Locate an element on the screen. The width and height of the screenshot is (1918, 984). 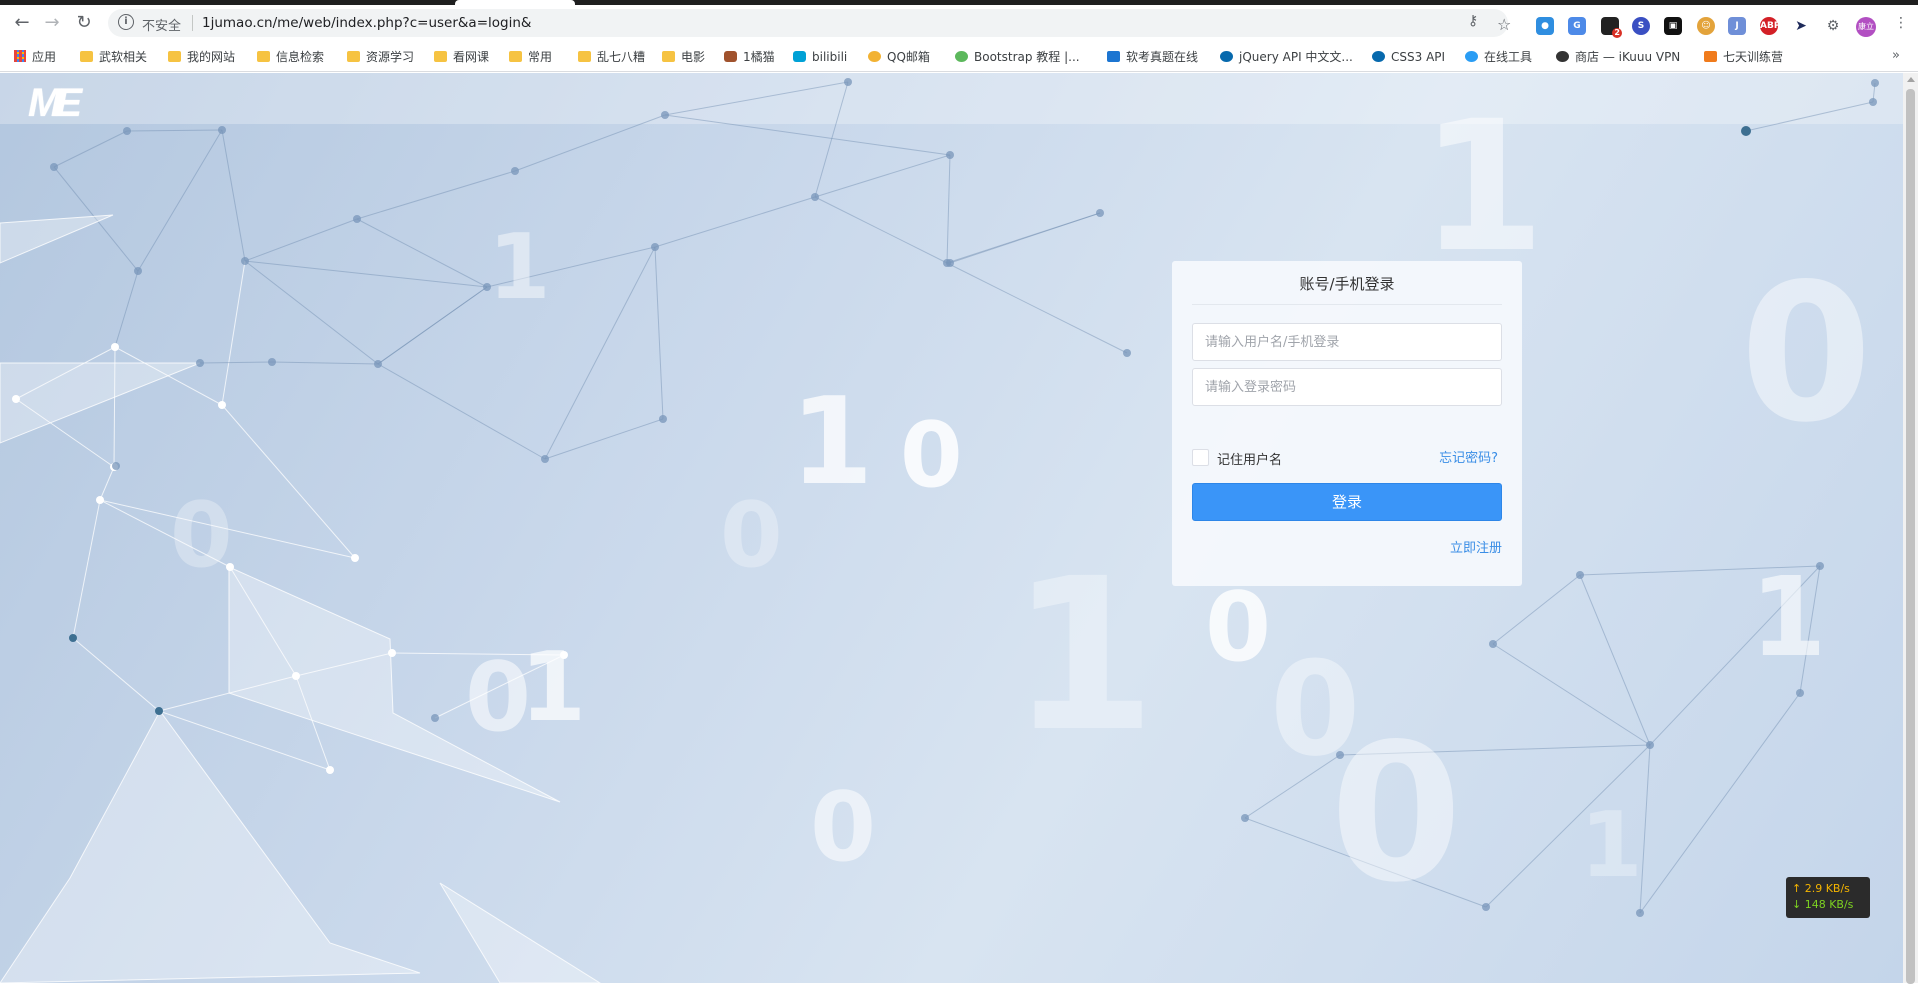
background-digit: 1 is located at coordinates (1652, 220).